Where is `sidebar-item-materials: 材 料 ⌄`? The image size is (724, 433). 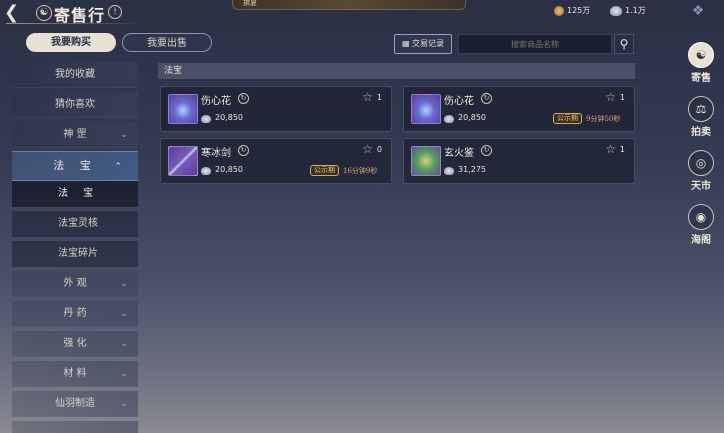 sidebar-item-materials: 材 料 ⌄ is located at coordinates (75, 374).